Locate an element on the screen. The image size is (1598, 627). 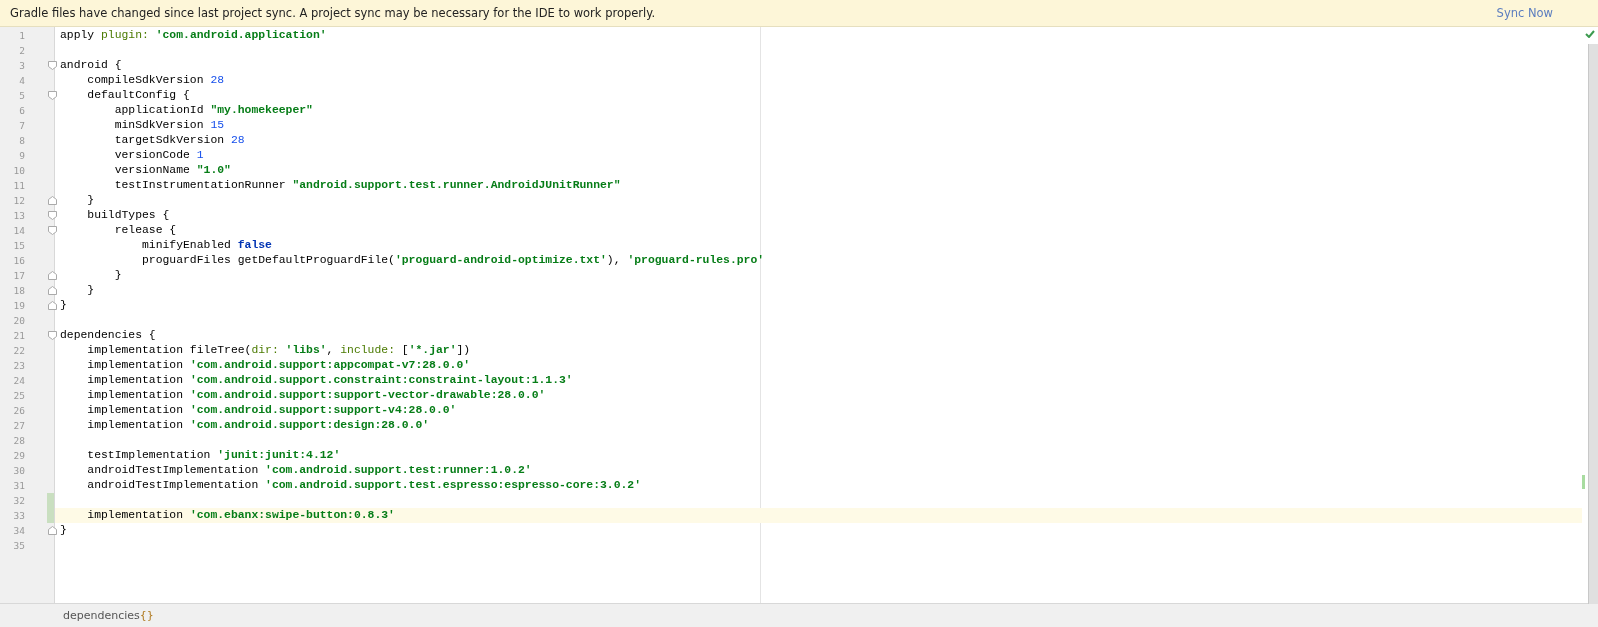
line-number: 25 is located at coordinates (19, 395).